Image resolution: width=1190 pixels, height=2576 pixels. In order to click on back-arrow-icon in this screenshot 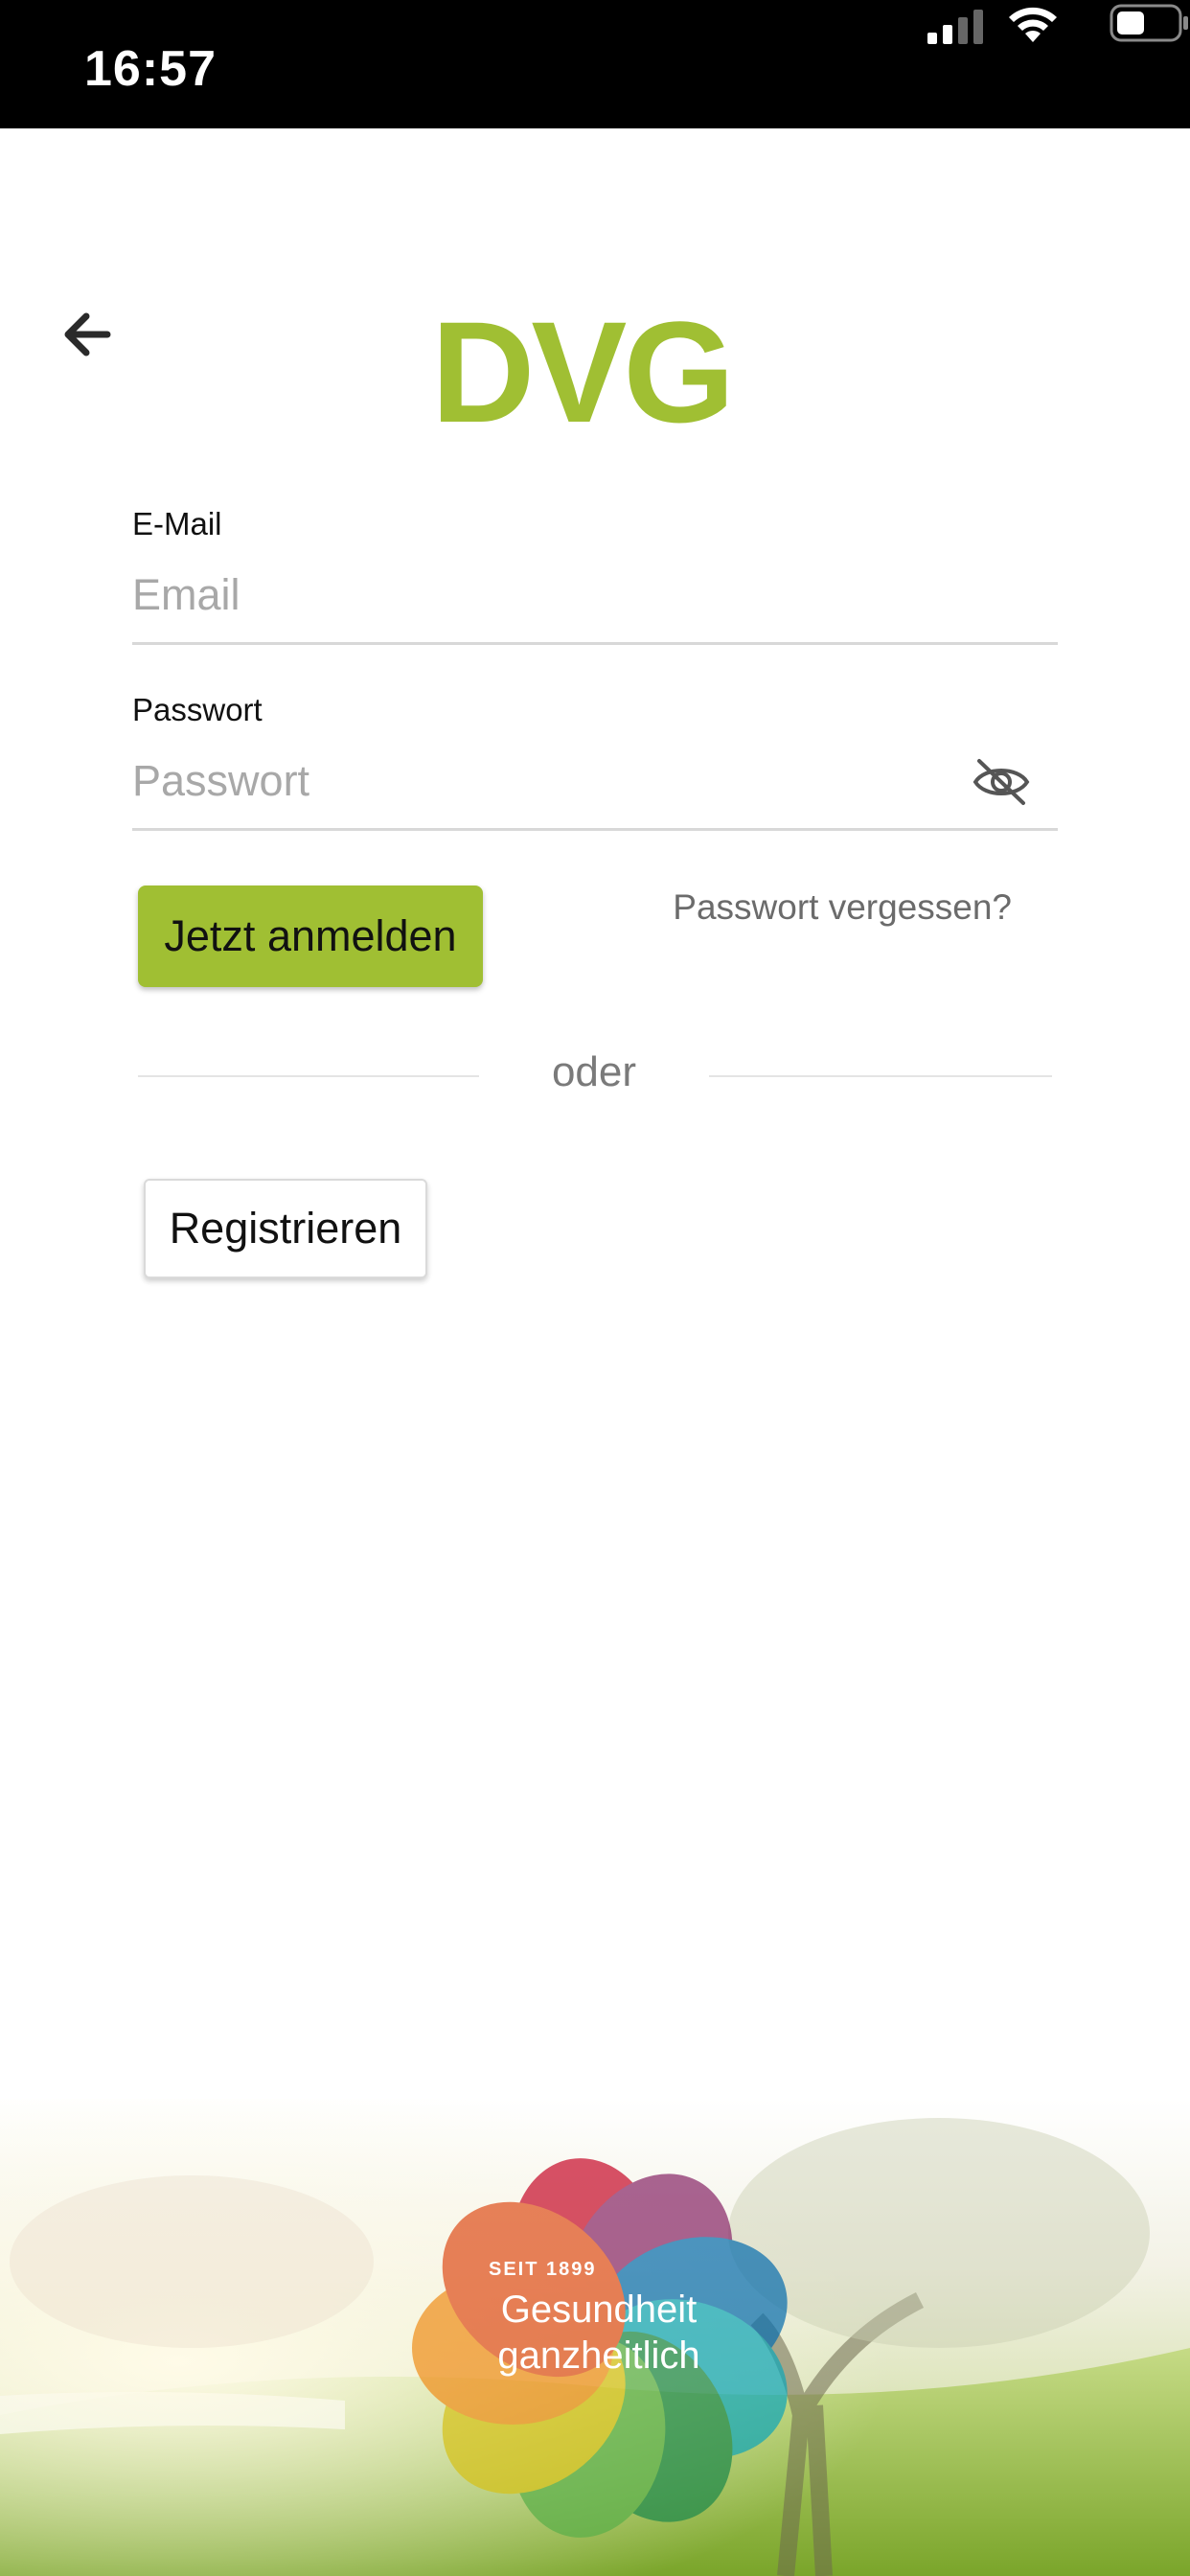, I will do `click(87, 334)`.